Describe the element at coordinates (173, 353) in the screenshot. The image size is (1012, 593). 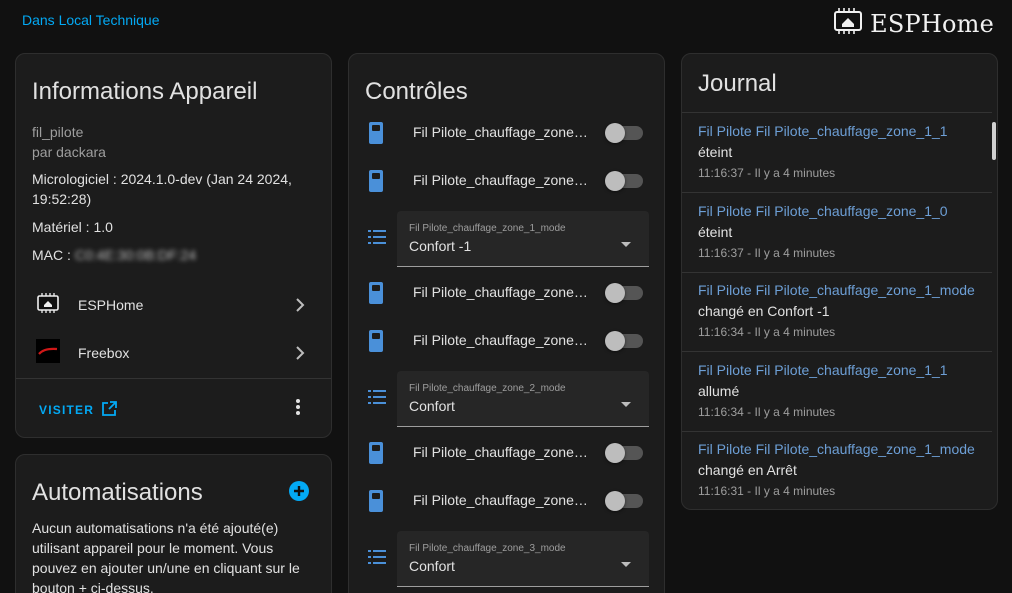
I see `link-freebox: Freebox` at that location.